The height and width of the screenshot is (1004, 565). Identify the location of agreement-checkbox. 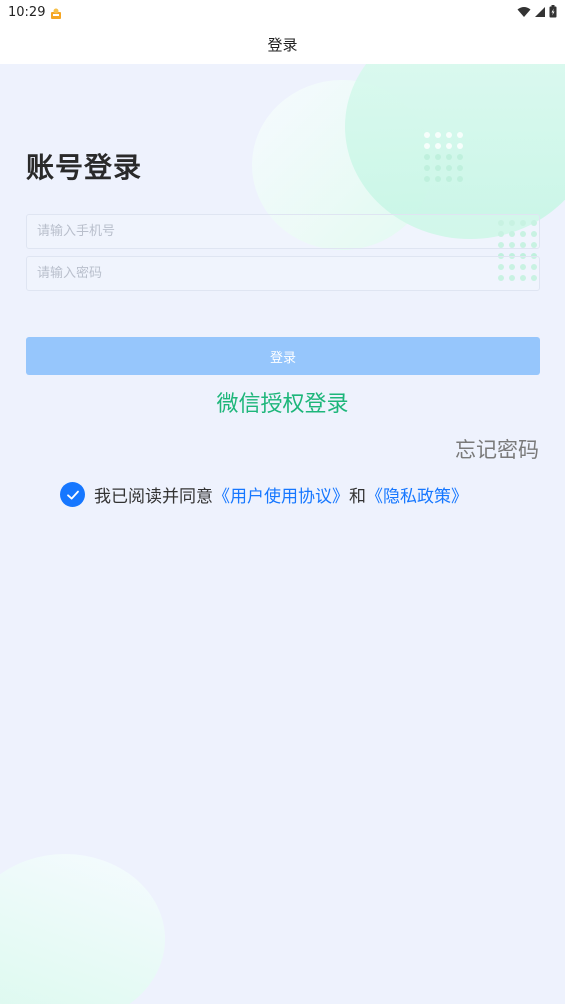
(72, 494).